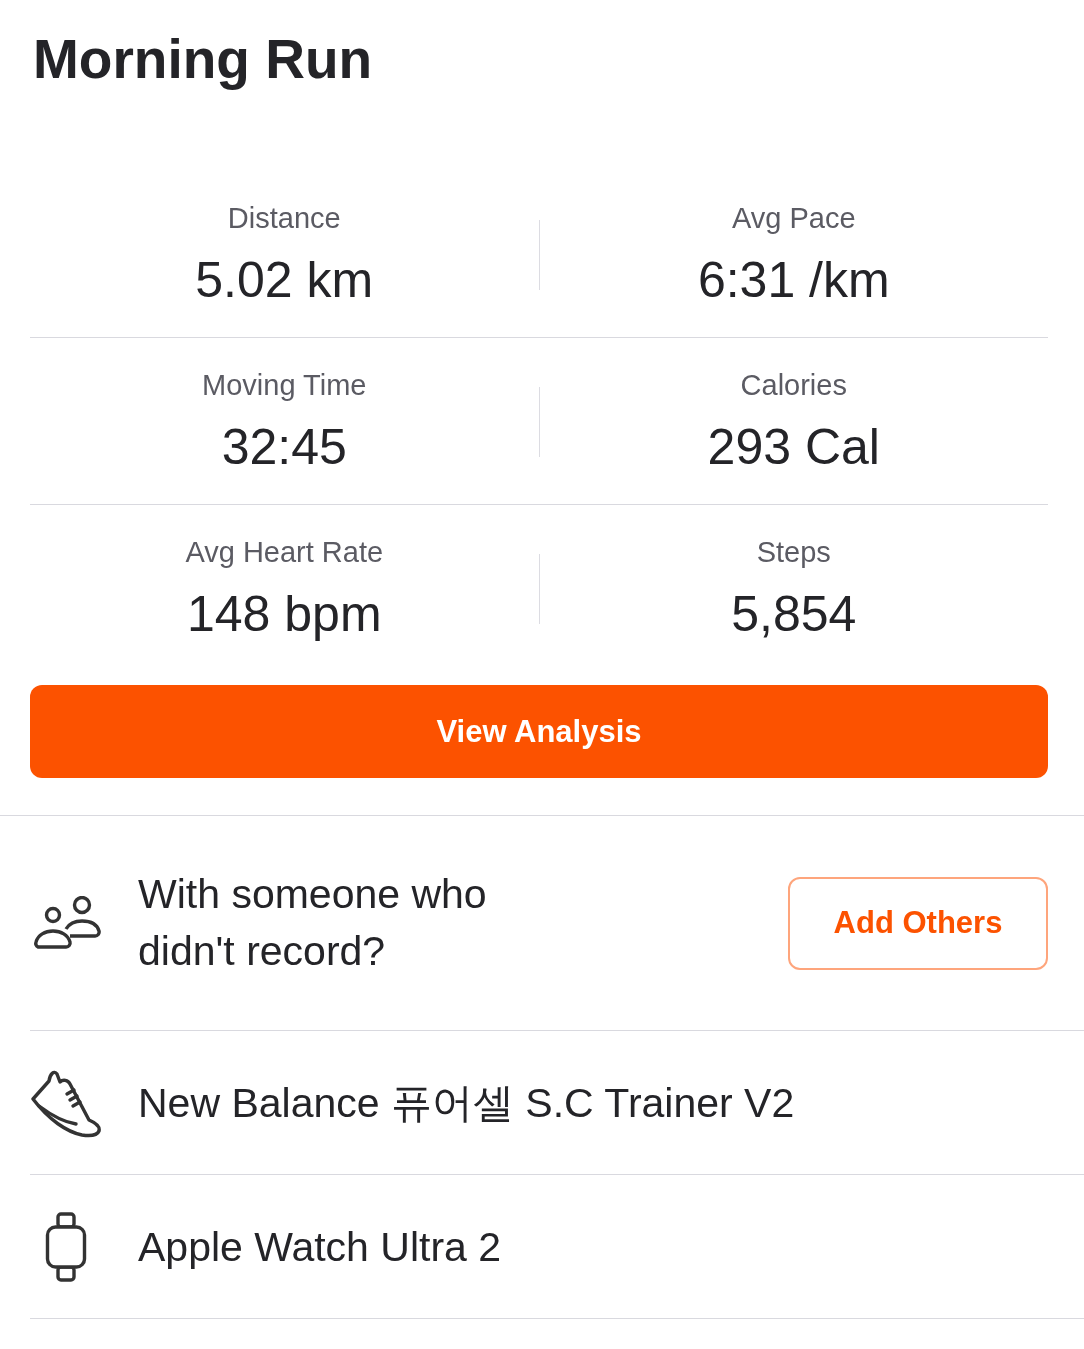  What do you see at coordinates (793, 447) in the screenshot?
I see `stat-value: 293 Cal` at bounding box center [793, 447].